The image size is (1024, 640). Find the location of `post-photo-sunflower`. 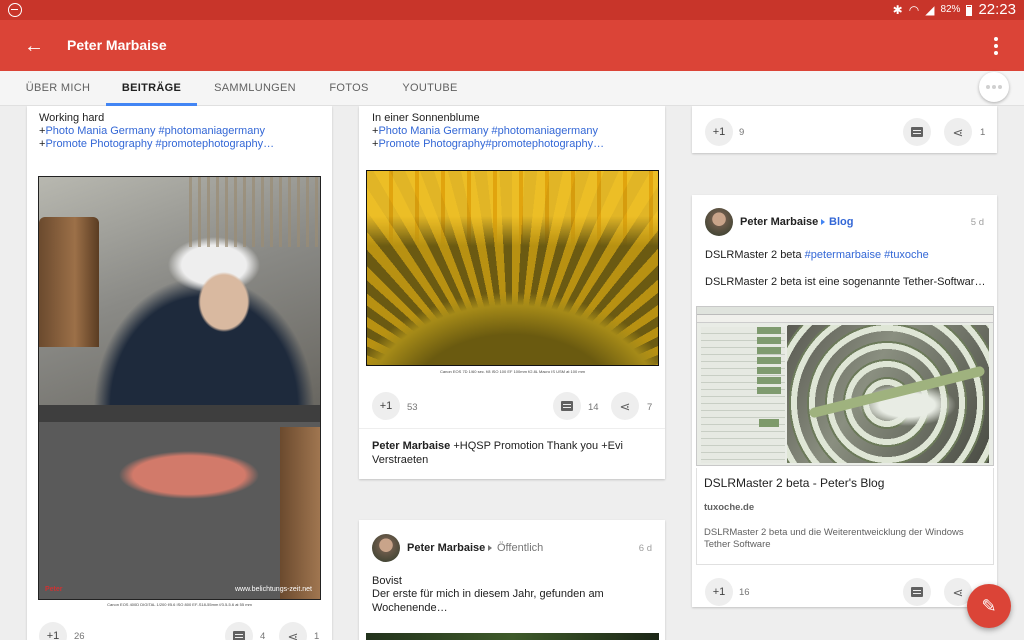

post-photo-sunflower is located at coordinates (512, 268).